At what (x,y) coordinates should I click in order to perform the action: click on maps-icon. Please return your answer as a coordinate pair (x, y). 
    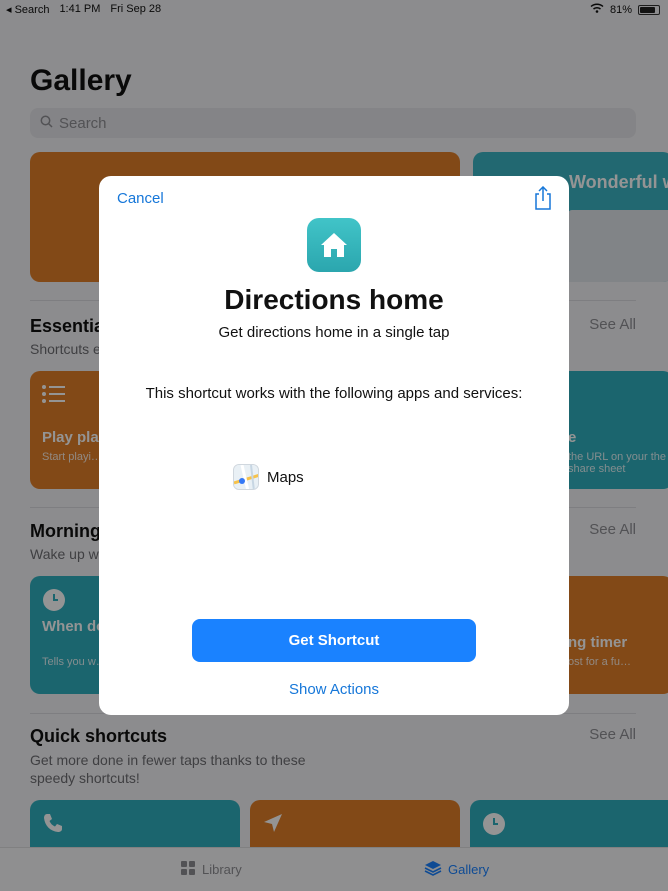
    Looking at the image, I should click on (246, 477).